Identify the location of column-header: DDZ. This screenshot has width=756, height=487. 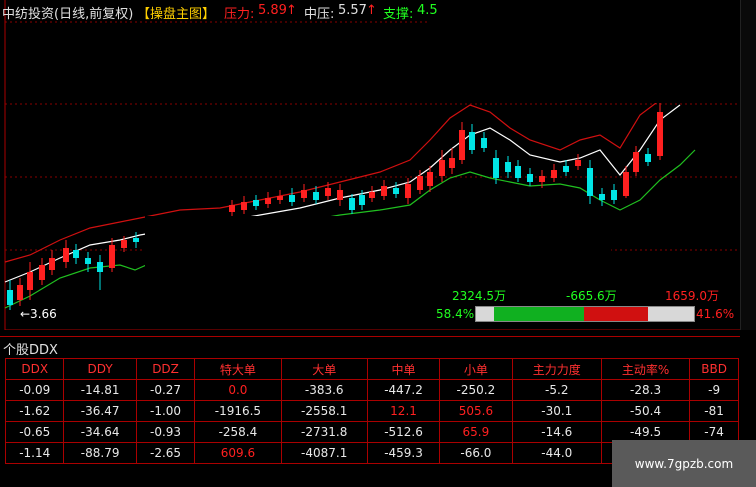
(165, 369).